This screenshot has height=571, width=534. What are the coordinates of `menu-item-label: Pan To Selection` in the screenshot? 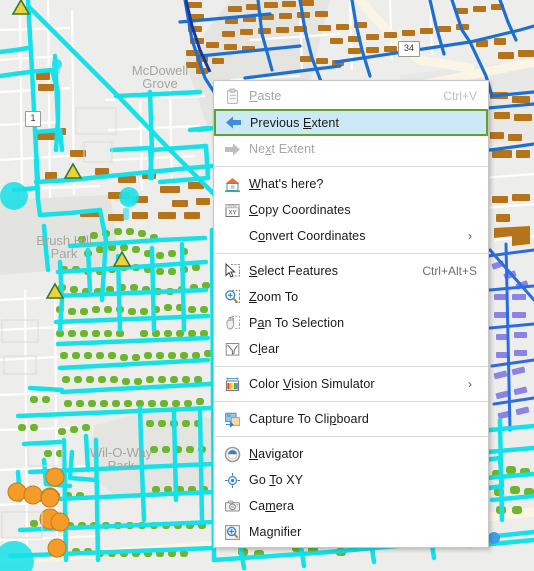 It's located at (297, 323).